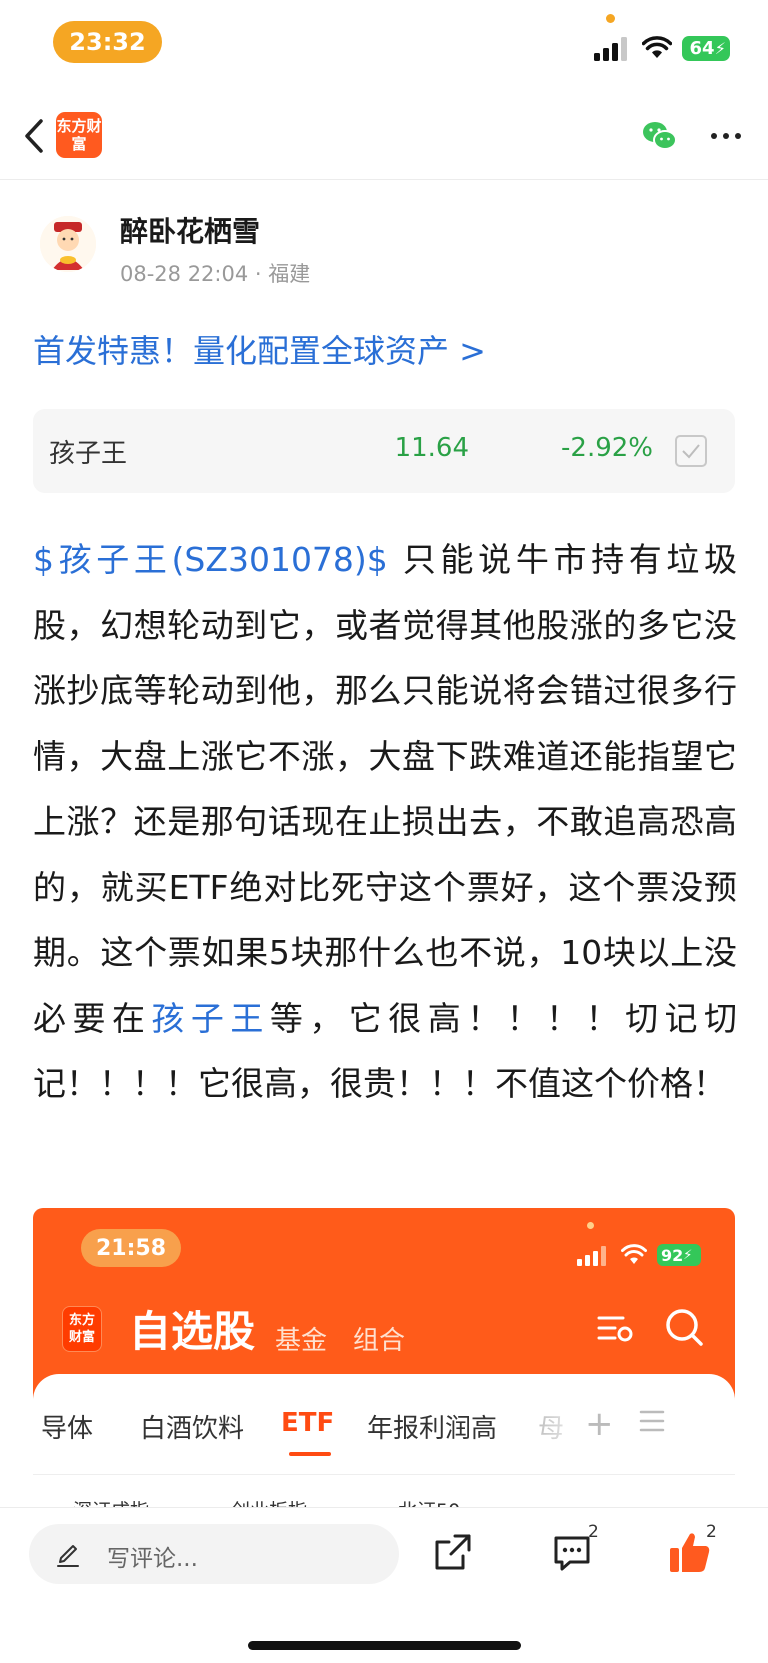 The height and width of the screenshot is (1663, 768). I want to click on back-button, so click(34, 136).